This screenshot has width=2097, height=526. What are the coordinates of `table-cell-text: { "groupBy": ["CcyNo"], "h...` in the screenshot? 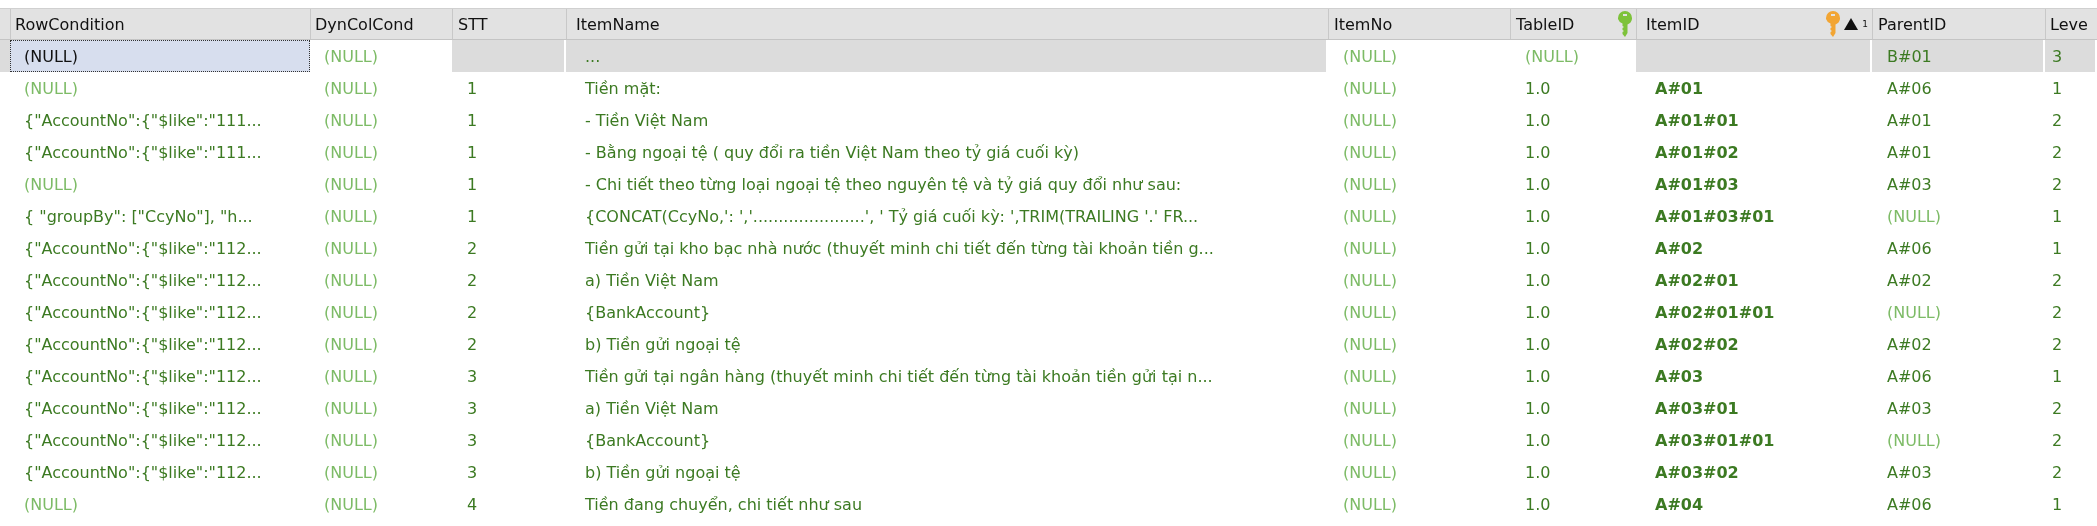 It's located at (138, 216).